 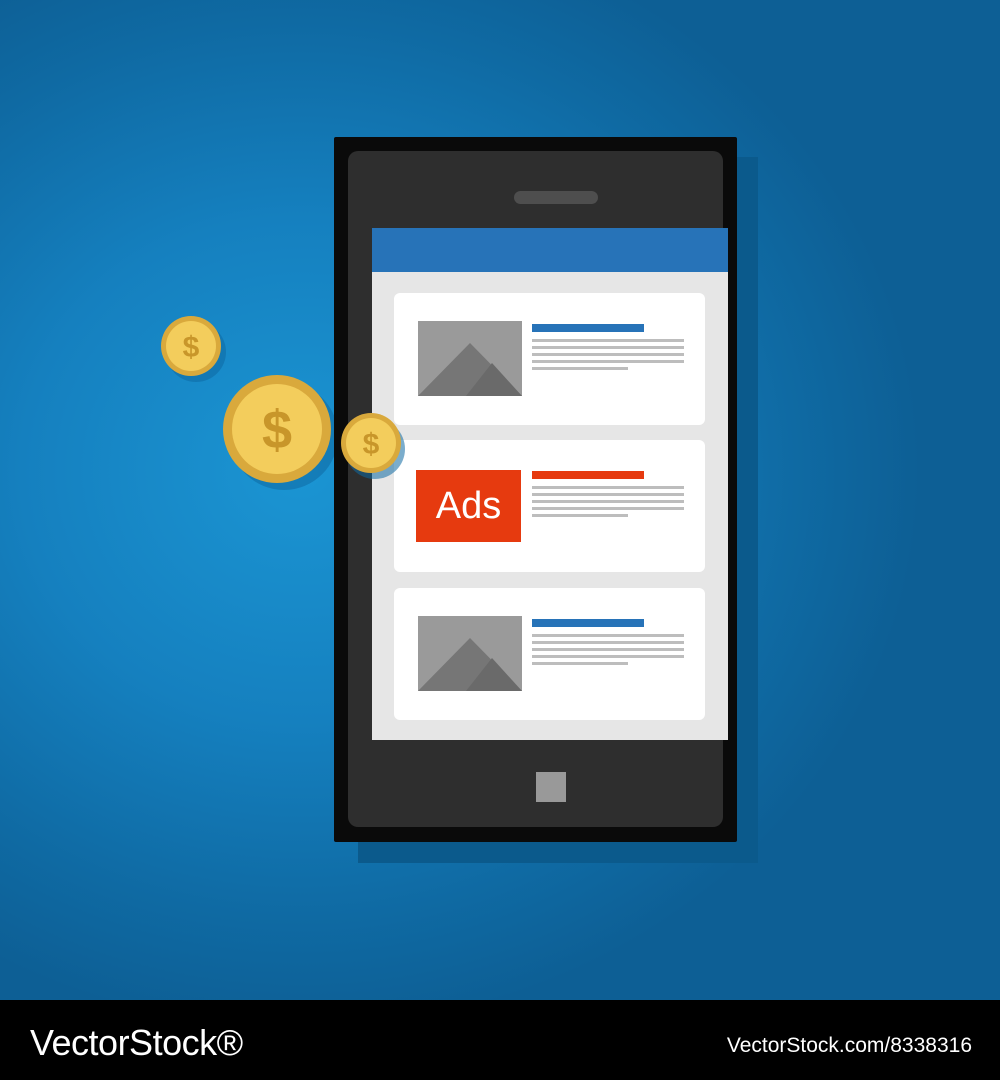 I want to click on app-header-bar, so click(x=550, y=250).